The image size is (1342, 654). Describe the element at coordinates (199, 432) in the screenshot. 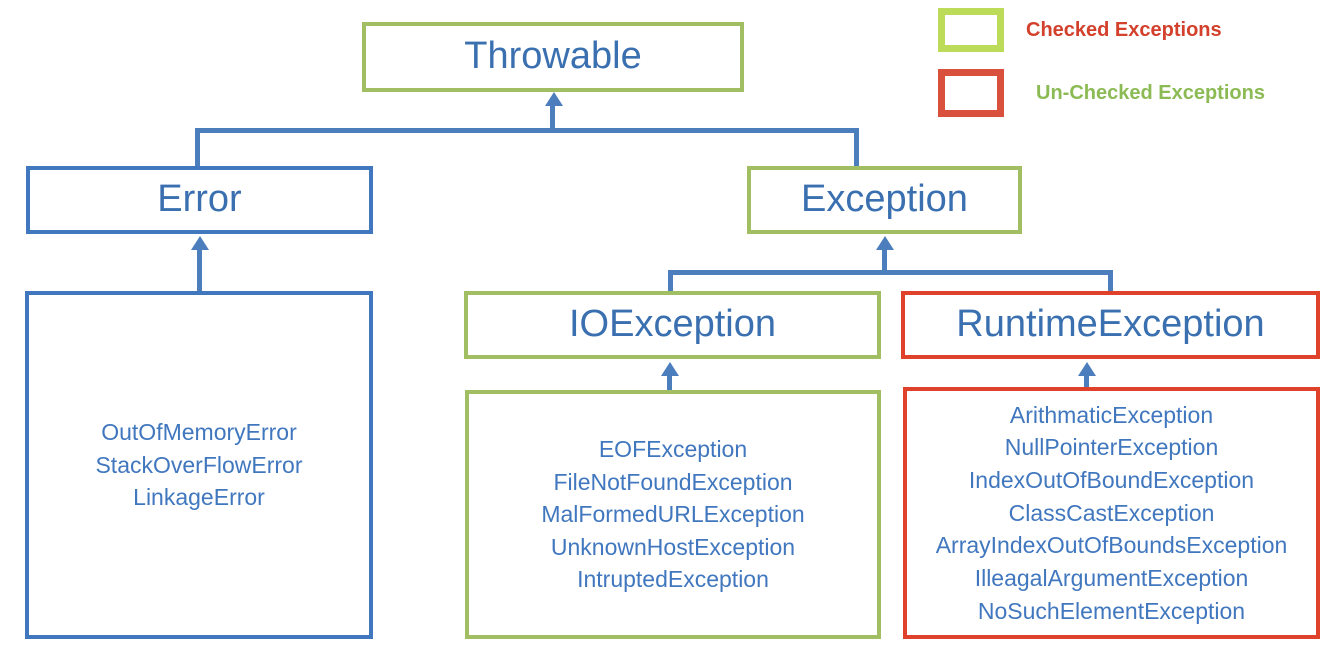

I see `list-item: OutOfMemoryError` at that location.